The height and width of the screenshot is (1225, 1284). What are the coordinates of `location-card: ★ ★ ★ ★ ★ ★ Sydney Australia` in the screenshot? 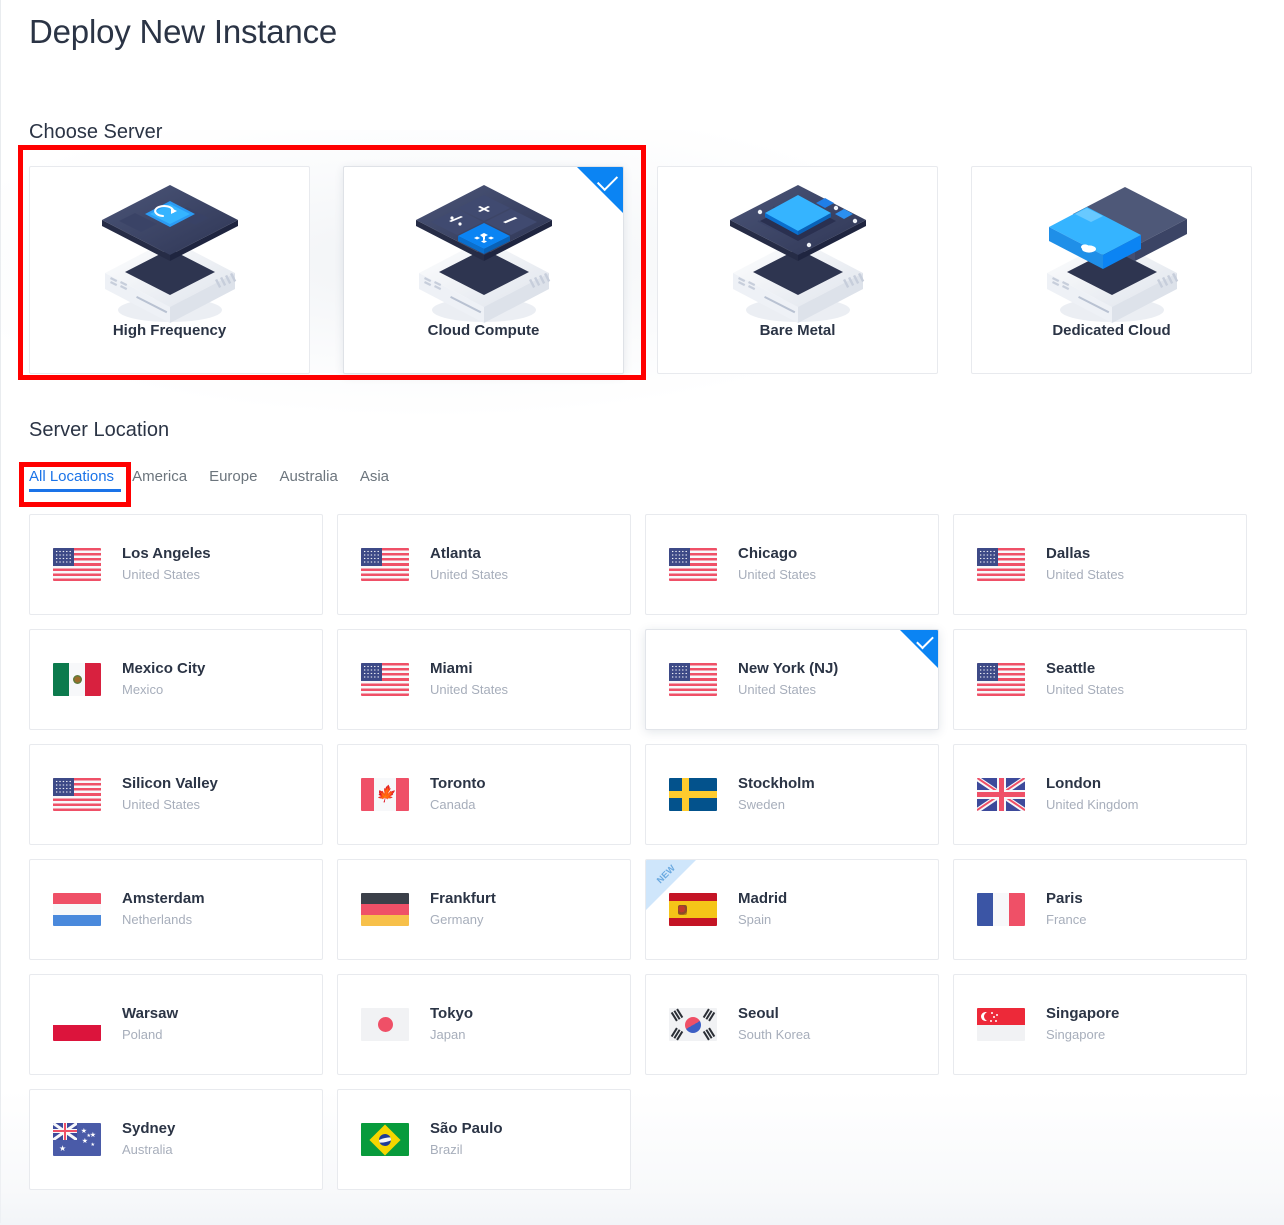 It's located at (176, 1139).